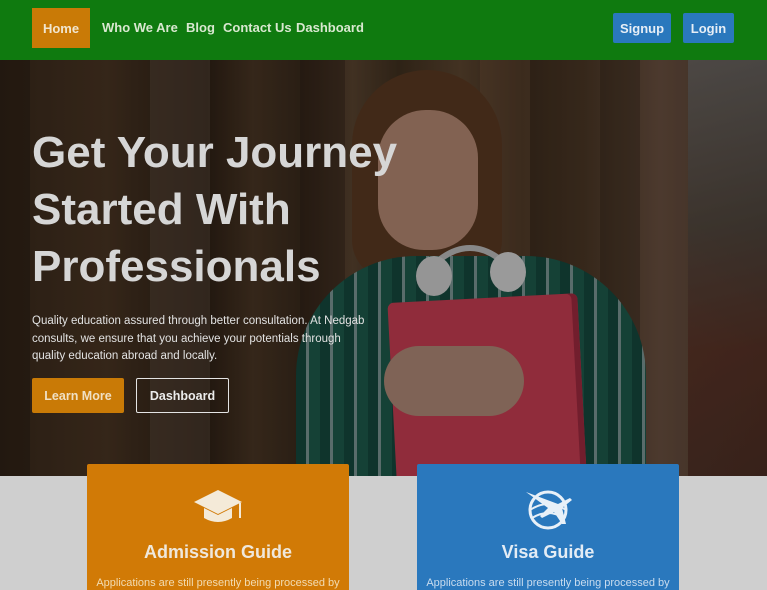  Describe the element at coordinates (642, 28) in the screenshot. I see `signup-button: Signup` at that location.